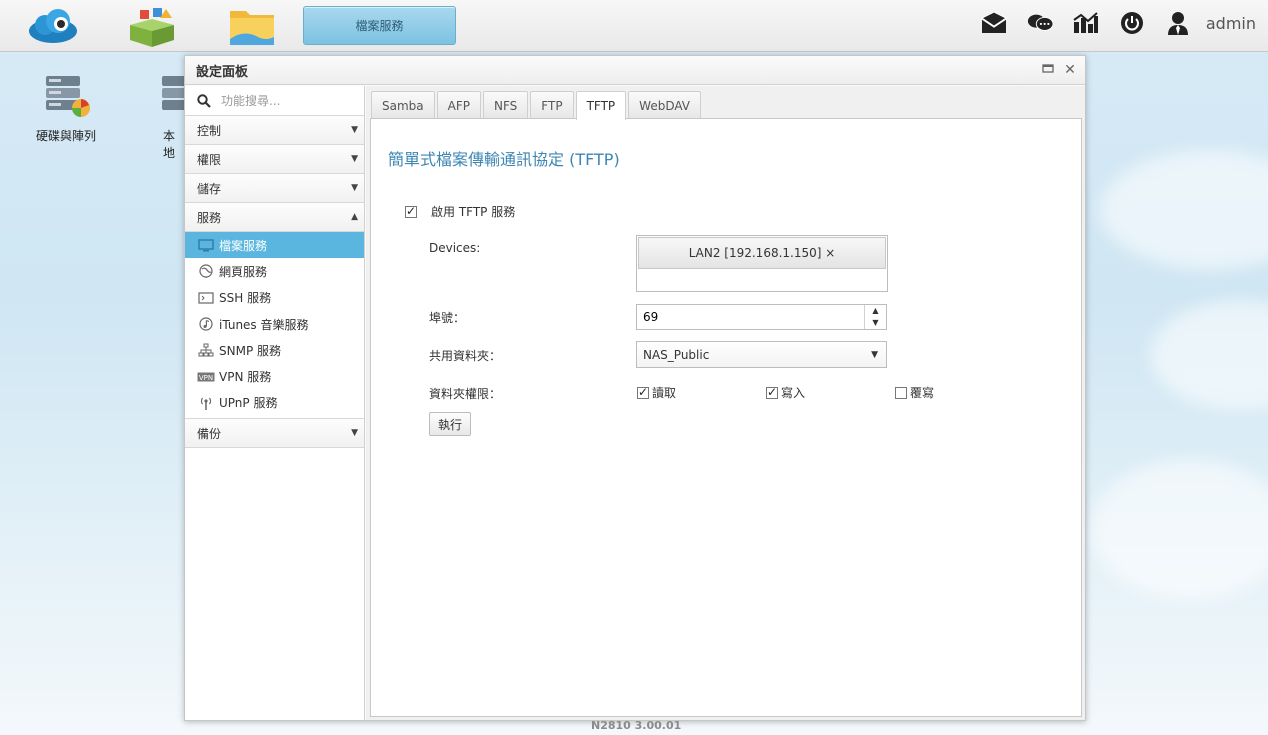  What do you see at coordinates (65, 136) in the screenshot?
I see `desktop-icon-label: 硬碟與陣列` at bounding box center [65, 136].